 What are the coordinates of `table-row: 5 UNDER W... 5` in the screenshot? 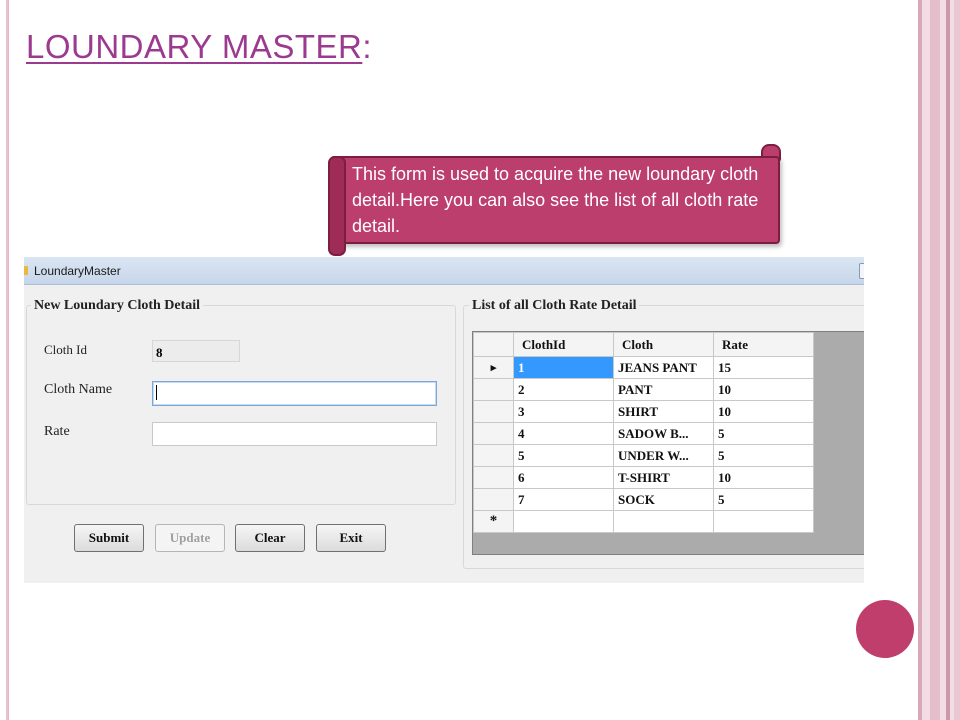 It's located at (643, 455).